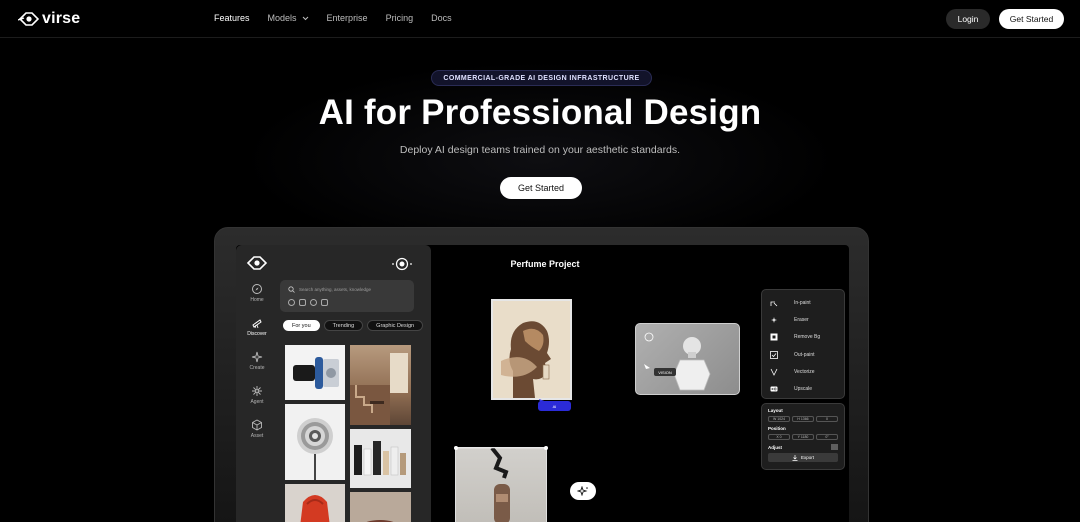 The width and height of the screenshot is (1080, 522). Describe the element at coordinates (1031, 19) in the screenshot. I see `nav-get-started-button: Get Started` at that location.